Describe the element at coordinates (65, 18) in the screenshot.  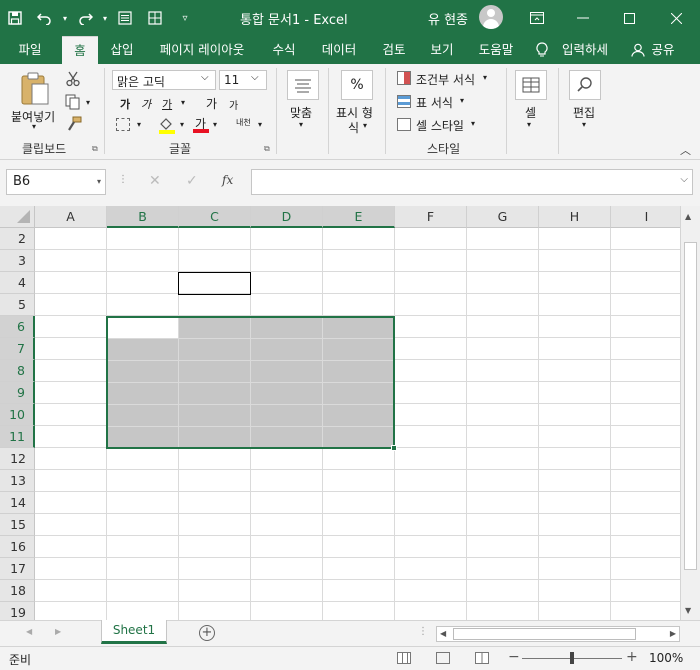
I see `undo-dropdown-icon: ▾` at that location.